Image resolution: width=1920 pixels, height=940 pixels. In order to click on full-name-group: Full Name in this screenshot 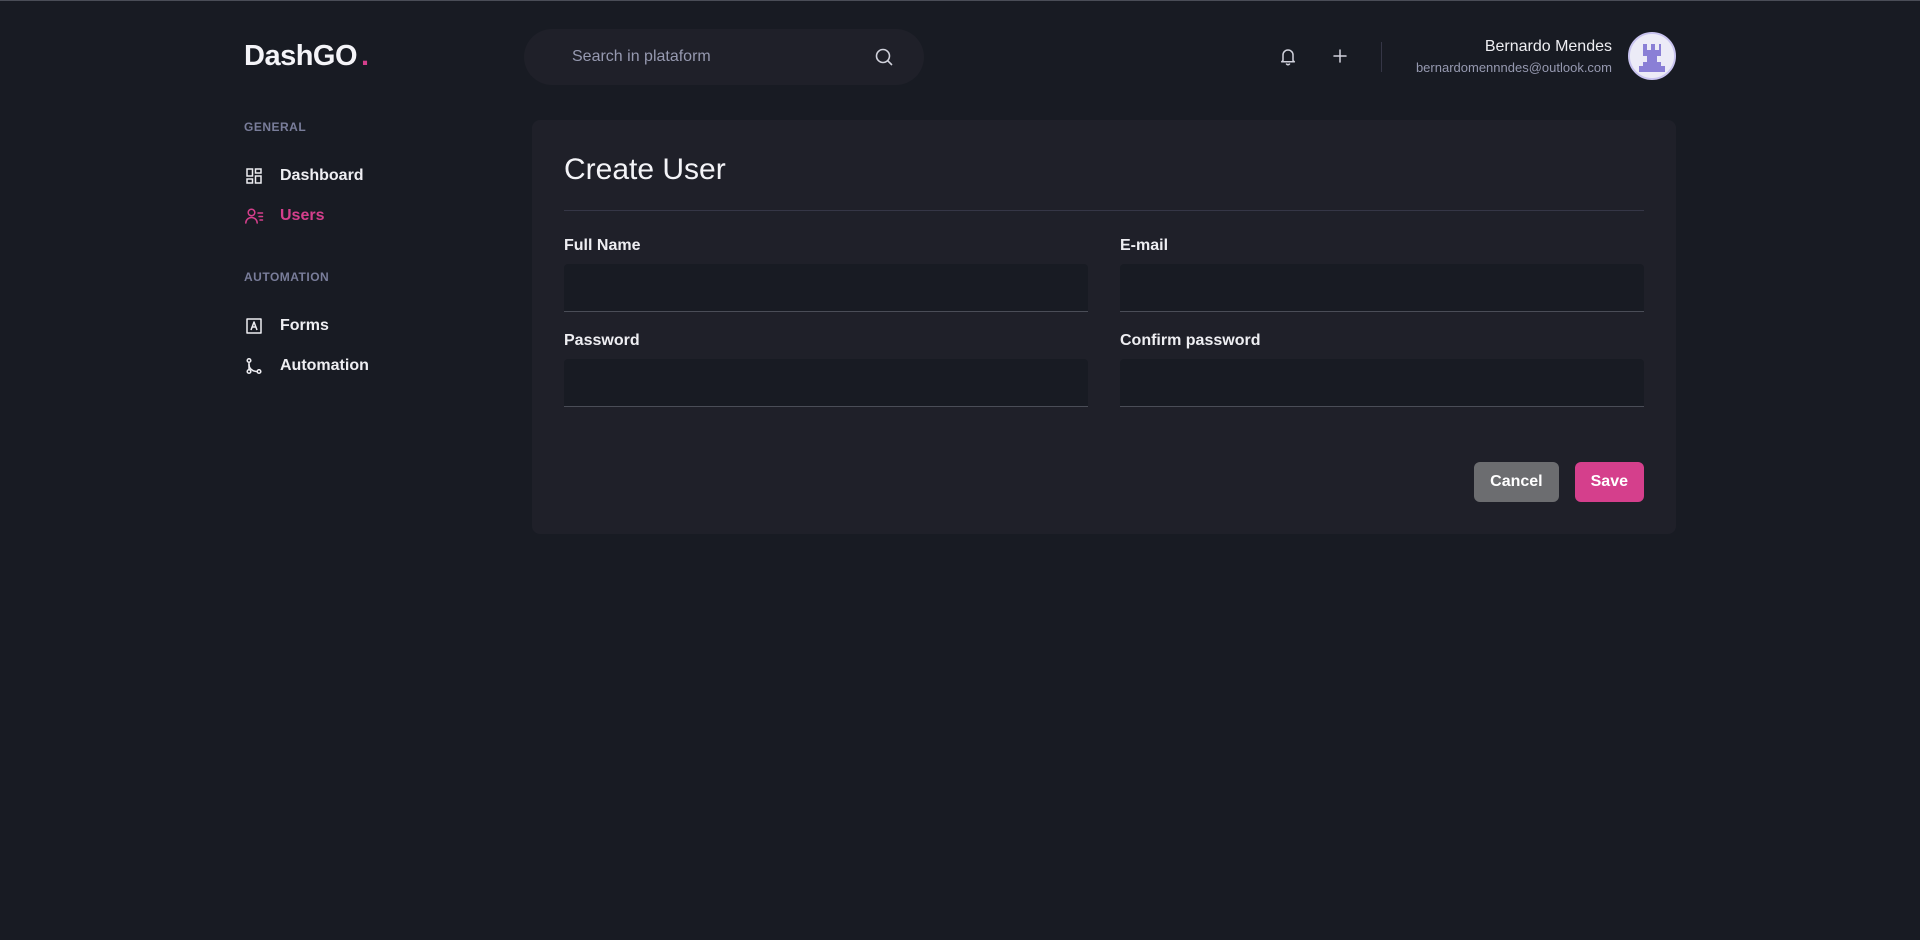, I will do `click(826, 274)`.